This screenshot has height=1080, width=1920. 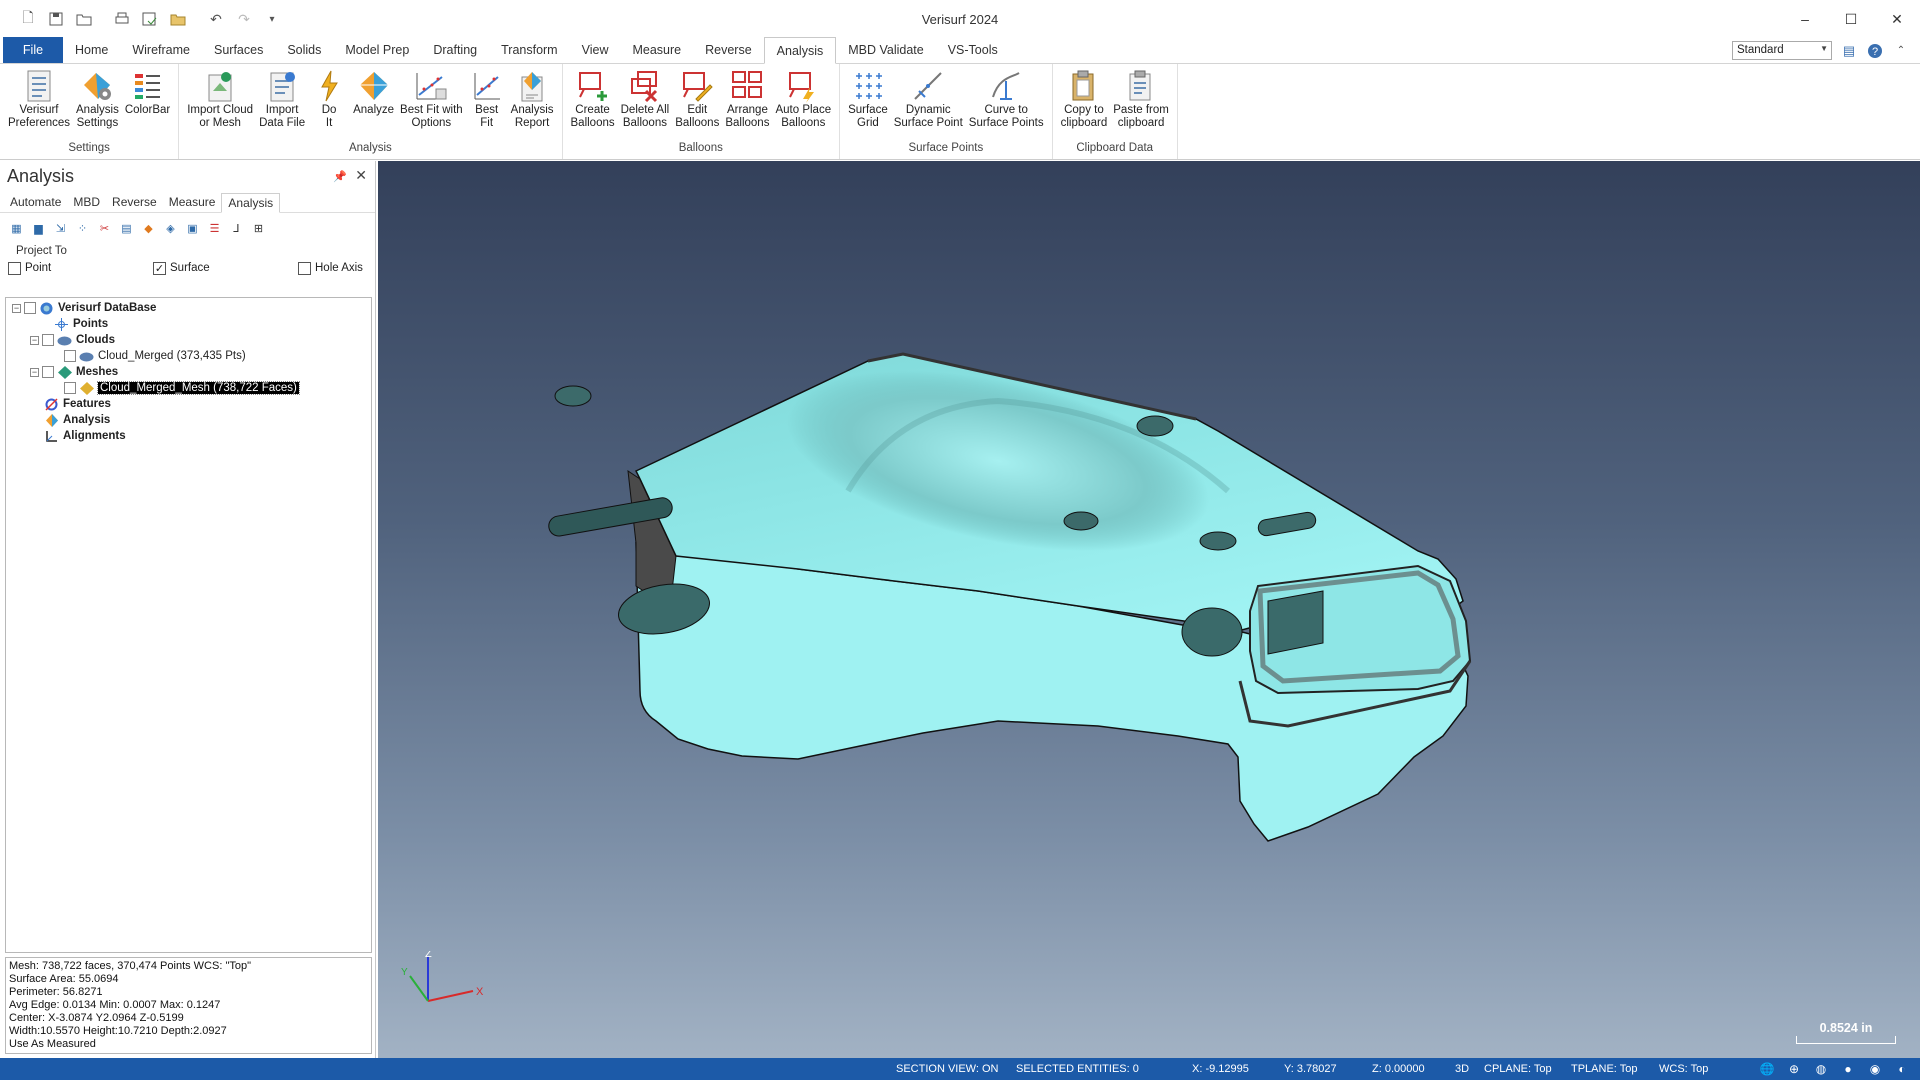 I want to click on axes-icon: ⅃, so click(x=236, y=228).